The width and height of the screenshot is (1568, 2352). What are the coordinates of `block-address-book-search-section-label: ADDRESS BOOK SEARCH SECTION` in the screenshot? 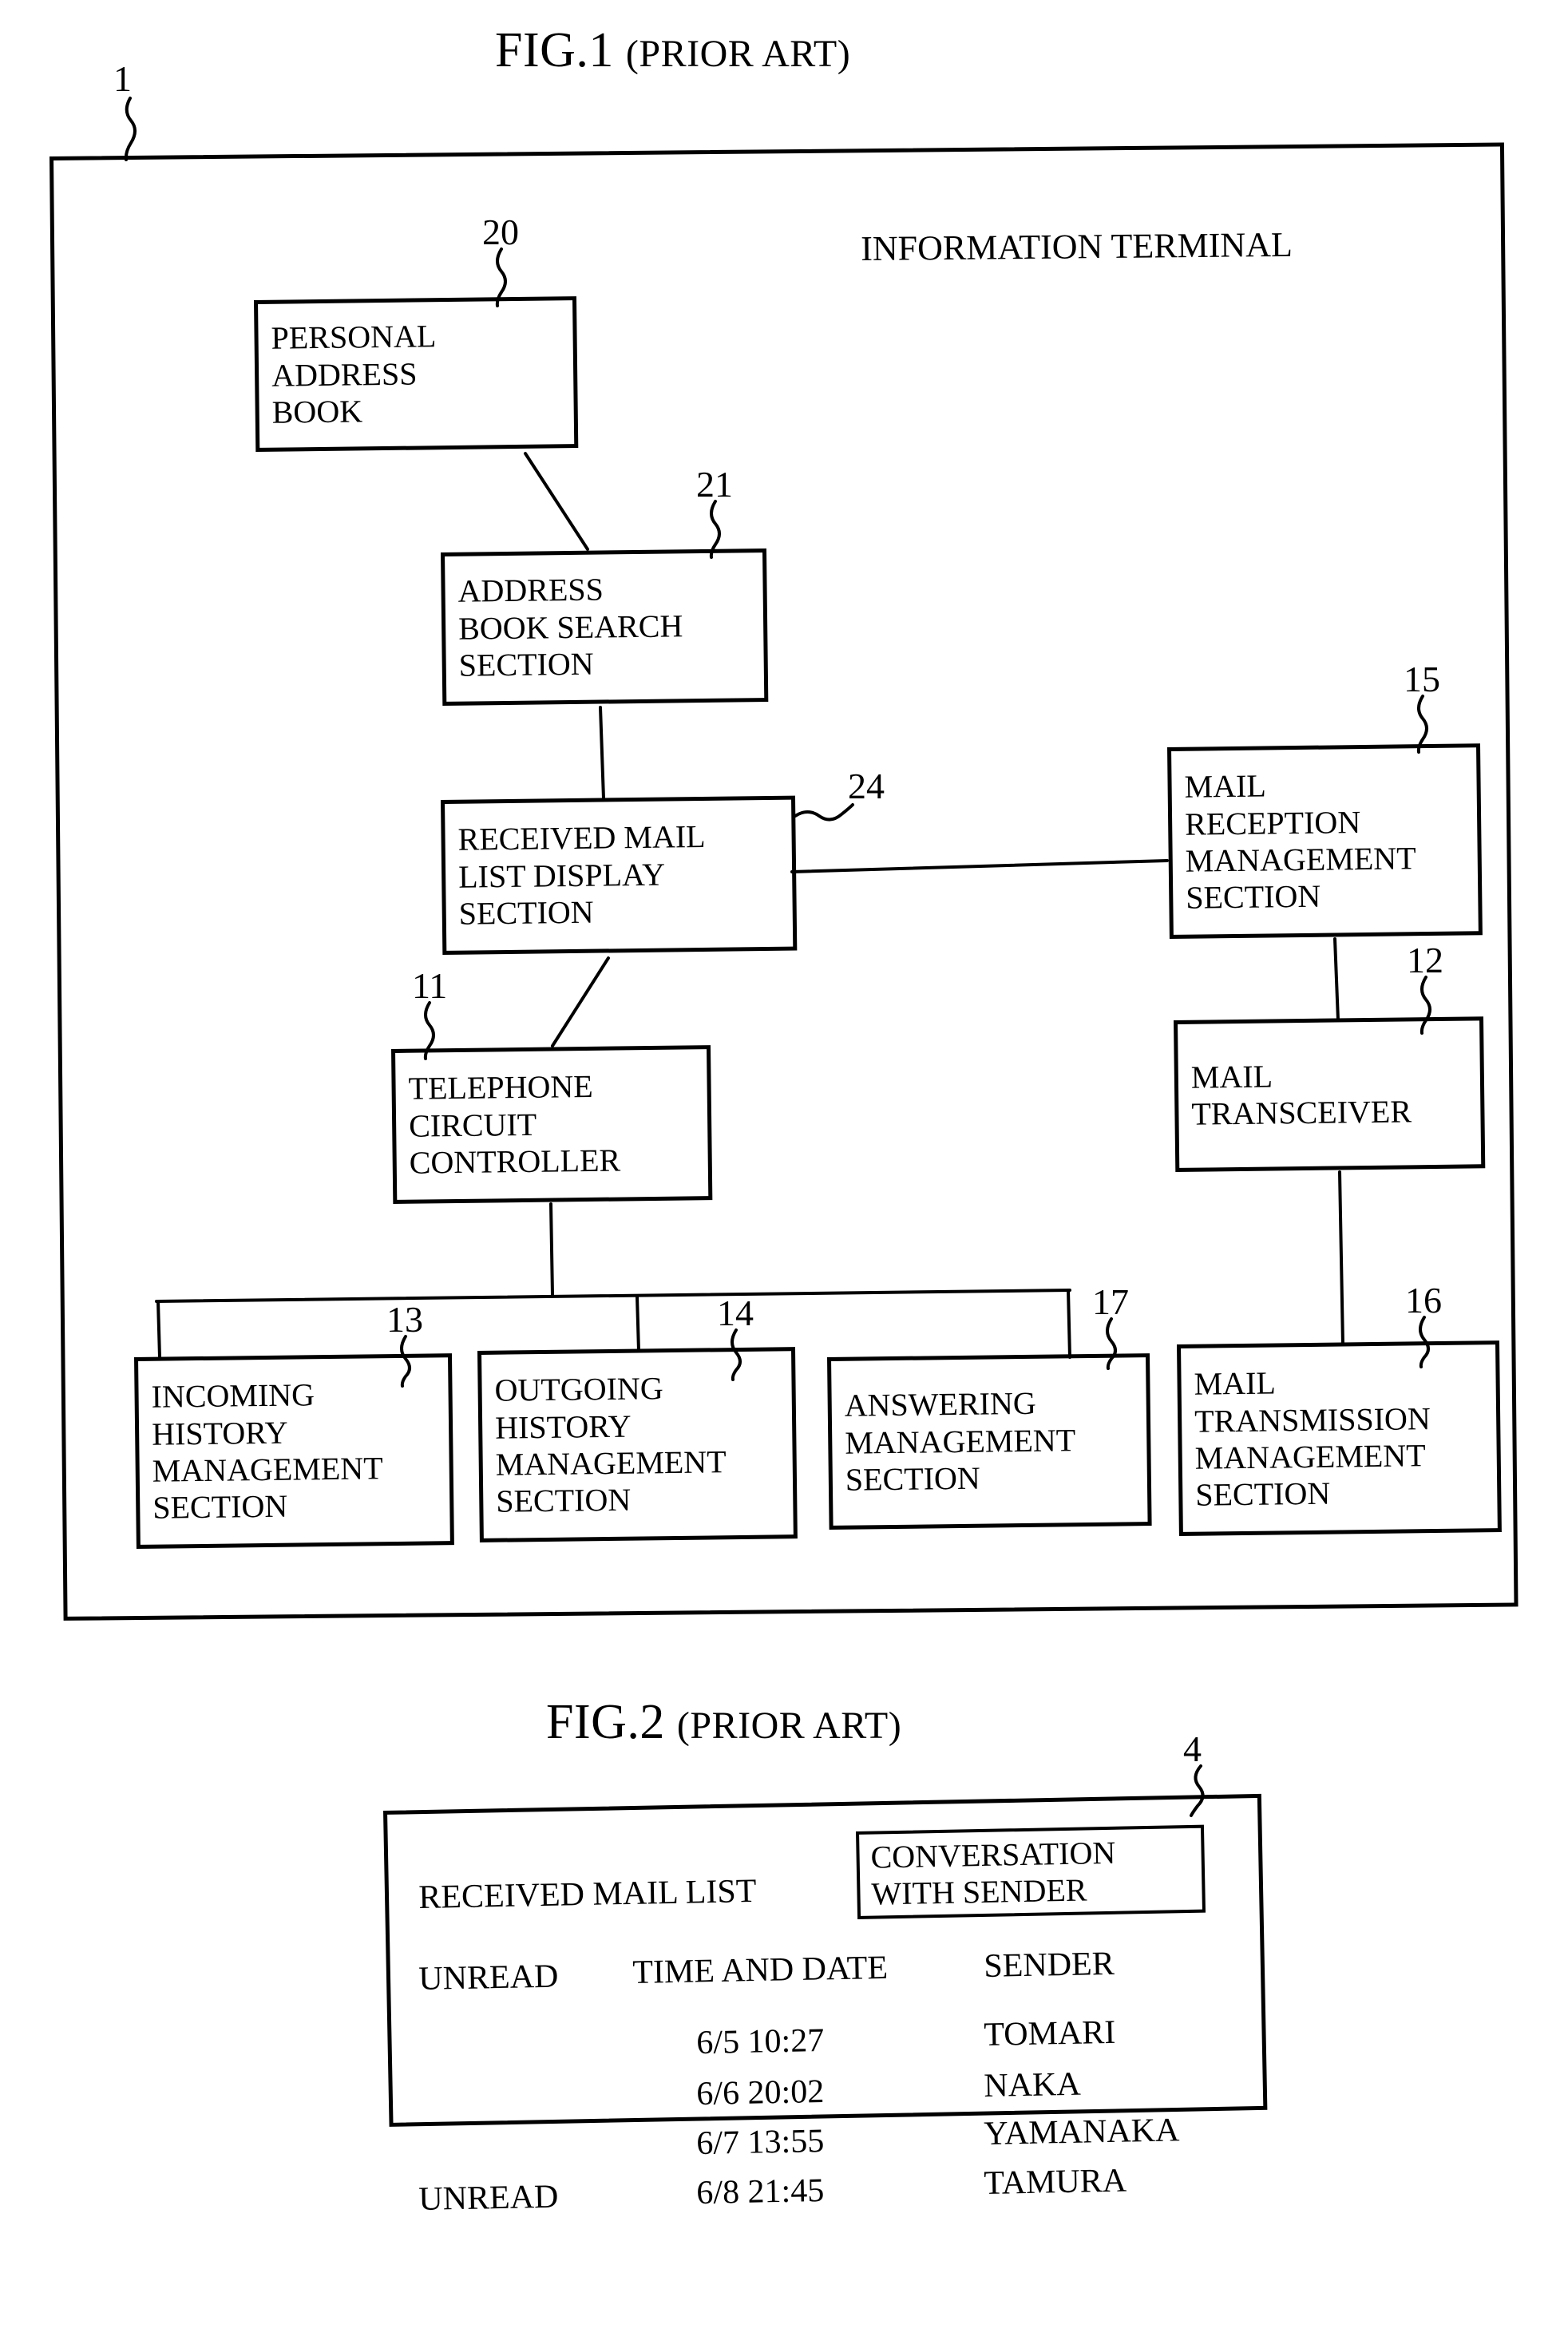 It's located at (570, 627).